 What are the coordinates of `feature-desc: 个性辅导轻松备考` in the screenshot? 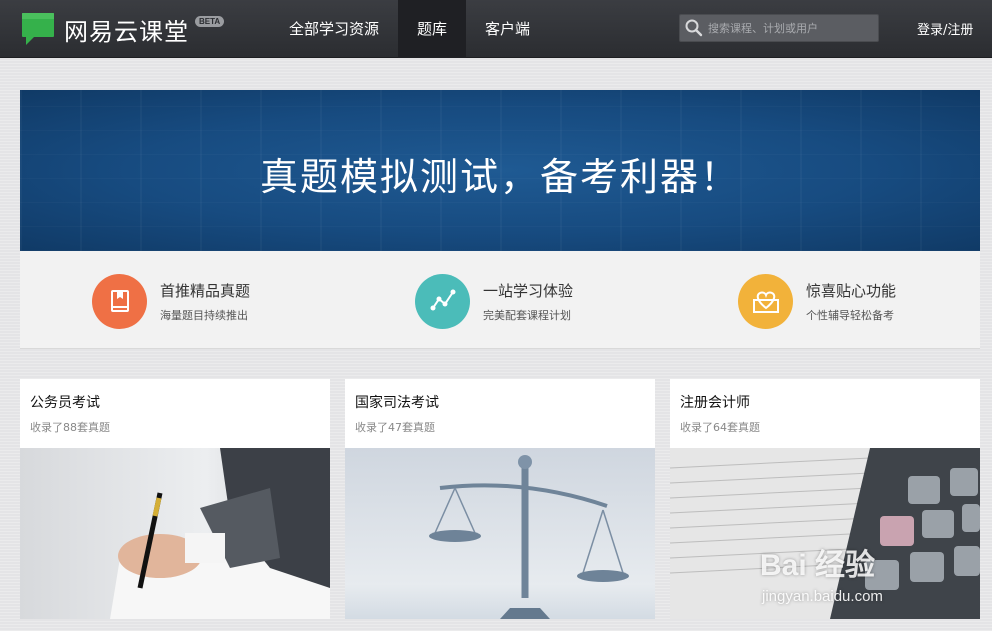 It's located at (850, 315).